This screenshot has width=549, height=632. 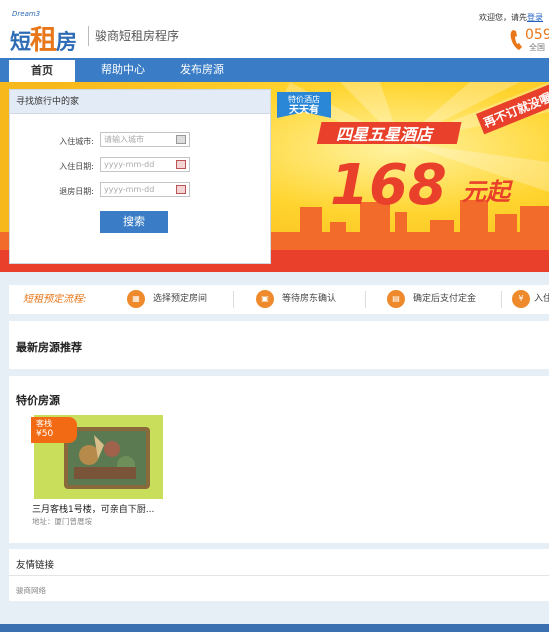 I want to click on footer-bar, so click(x=274, y=628).